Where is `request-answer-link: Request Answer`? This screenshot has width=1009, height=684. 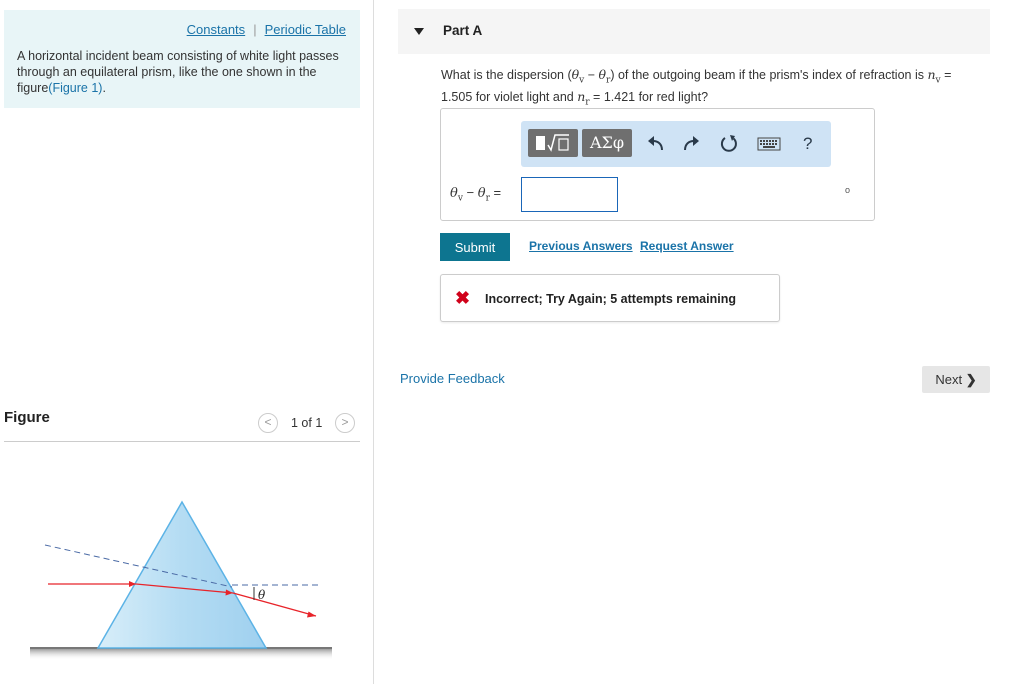
request-answer-link: Request Answer is located at coordinates (687, 246).